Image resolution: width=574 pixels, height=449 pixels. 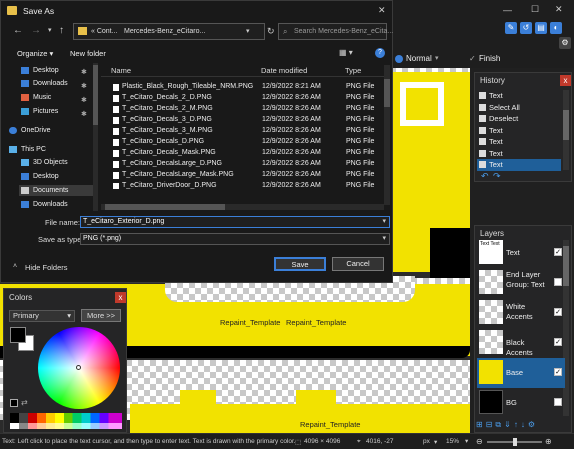 What do you see at coordinates (36, 30) in the screenshot?
I see `forward-arrow-icon: →` at bounding box center [36, 30].